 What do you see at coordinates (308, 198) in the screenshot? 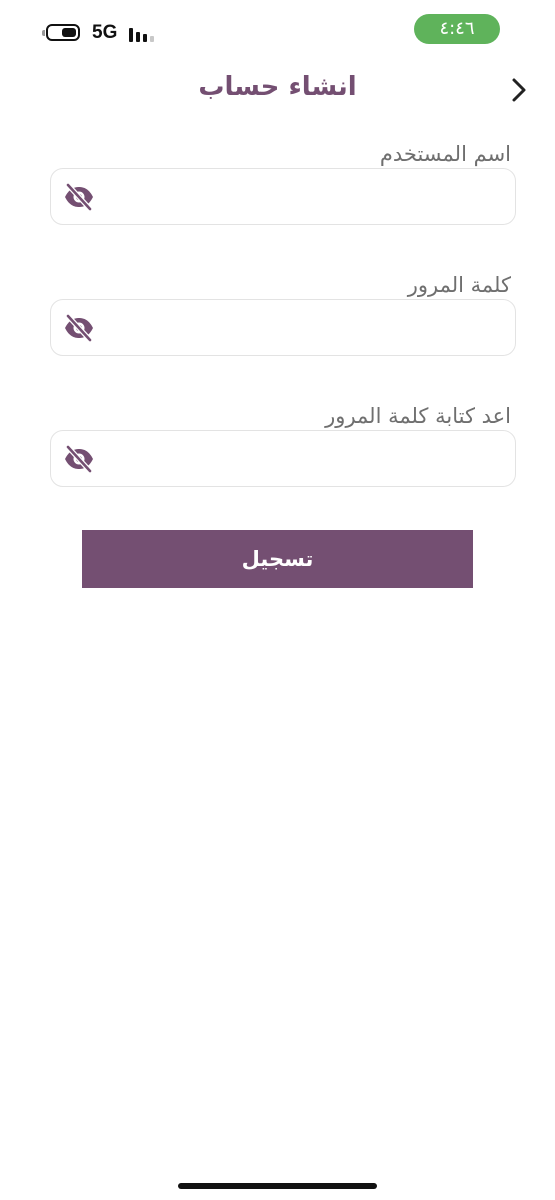
I see `username-input` at bounding box center [308, 198].